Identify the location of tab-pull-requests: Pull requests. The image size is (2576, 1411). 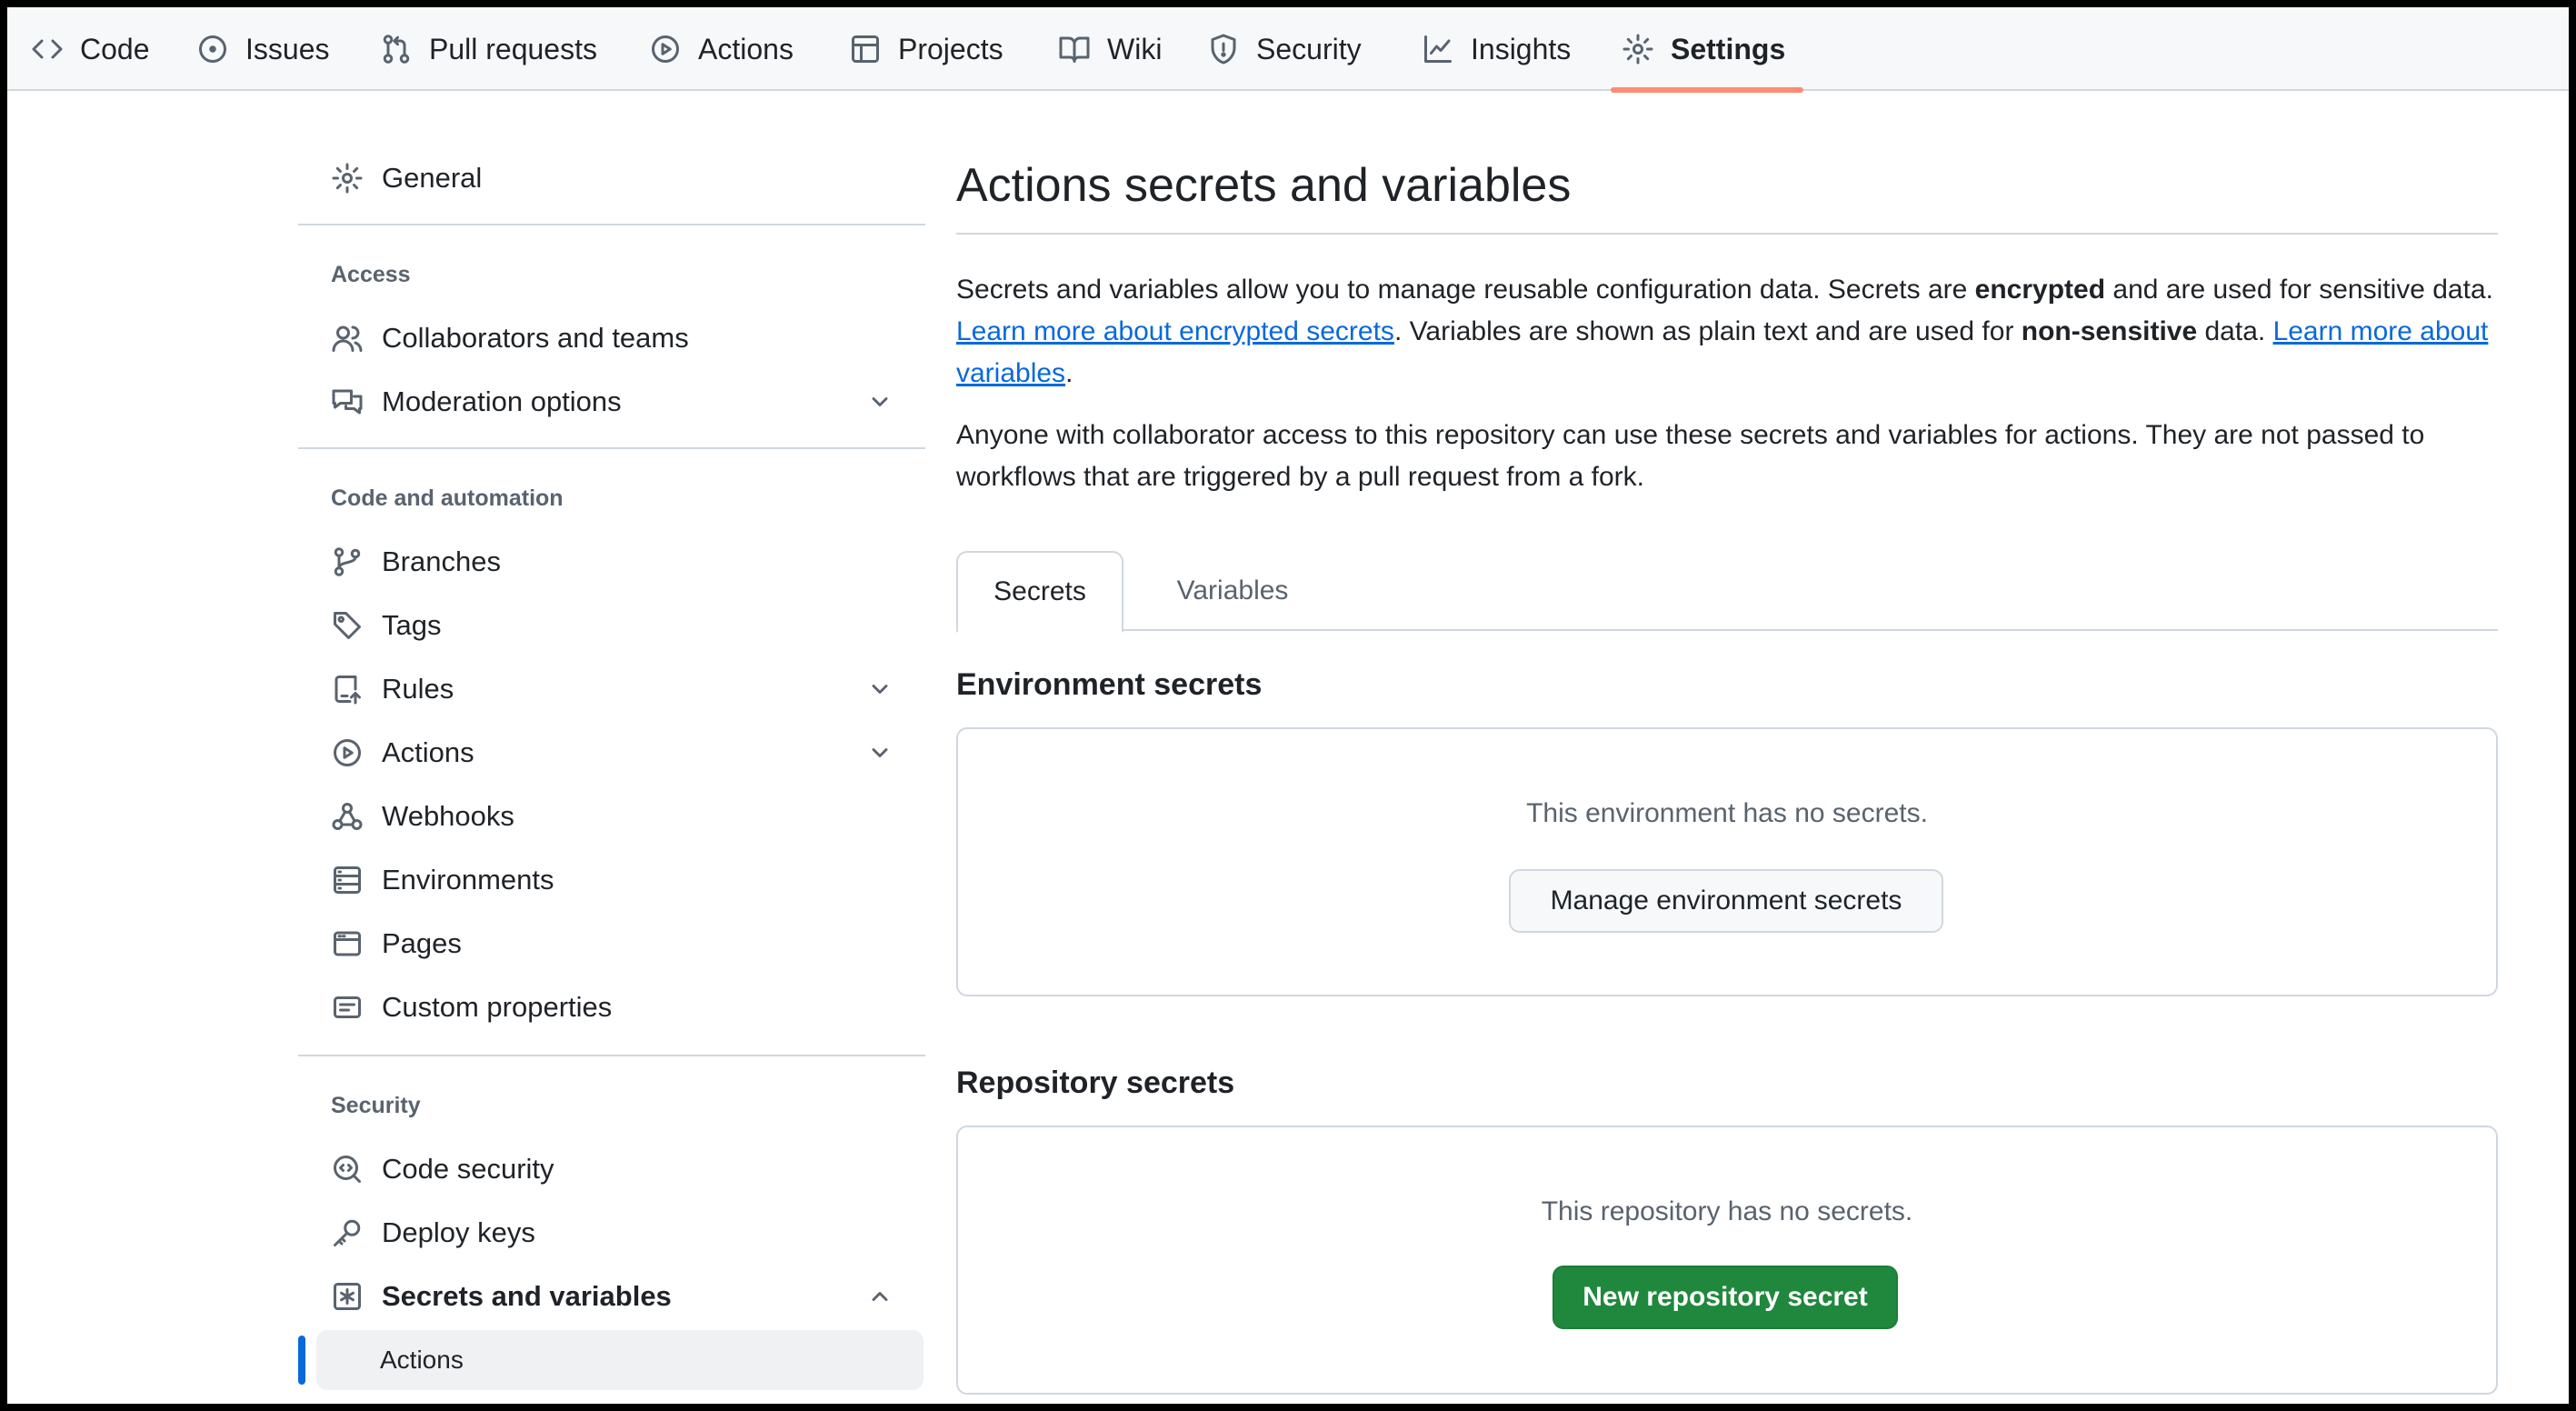
(488, 49).